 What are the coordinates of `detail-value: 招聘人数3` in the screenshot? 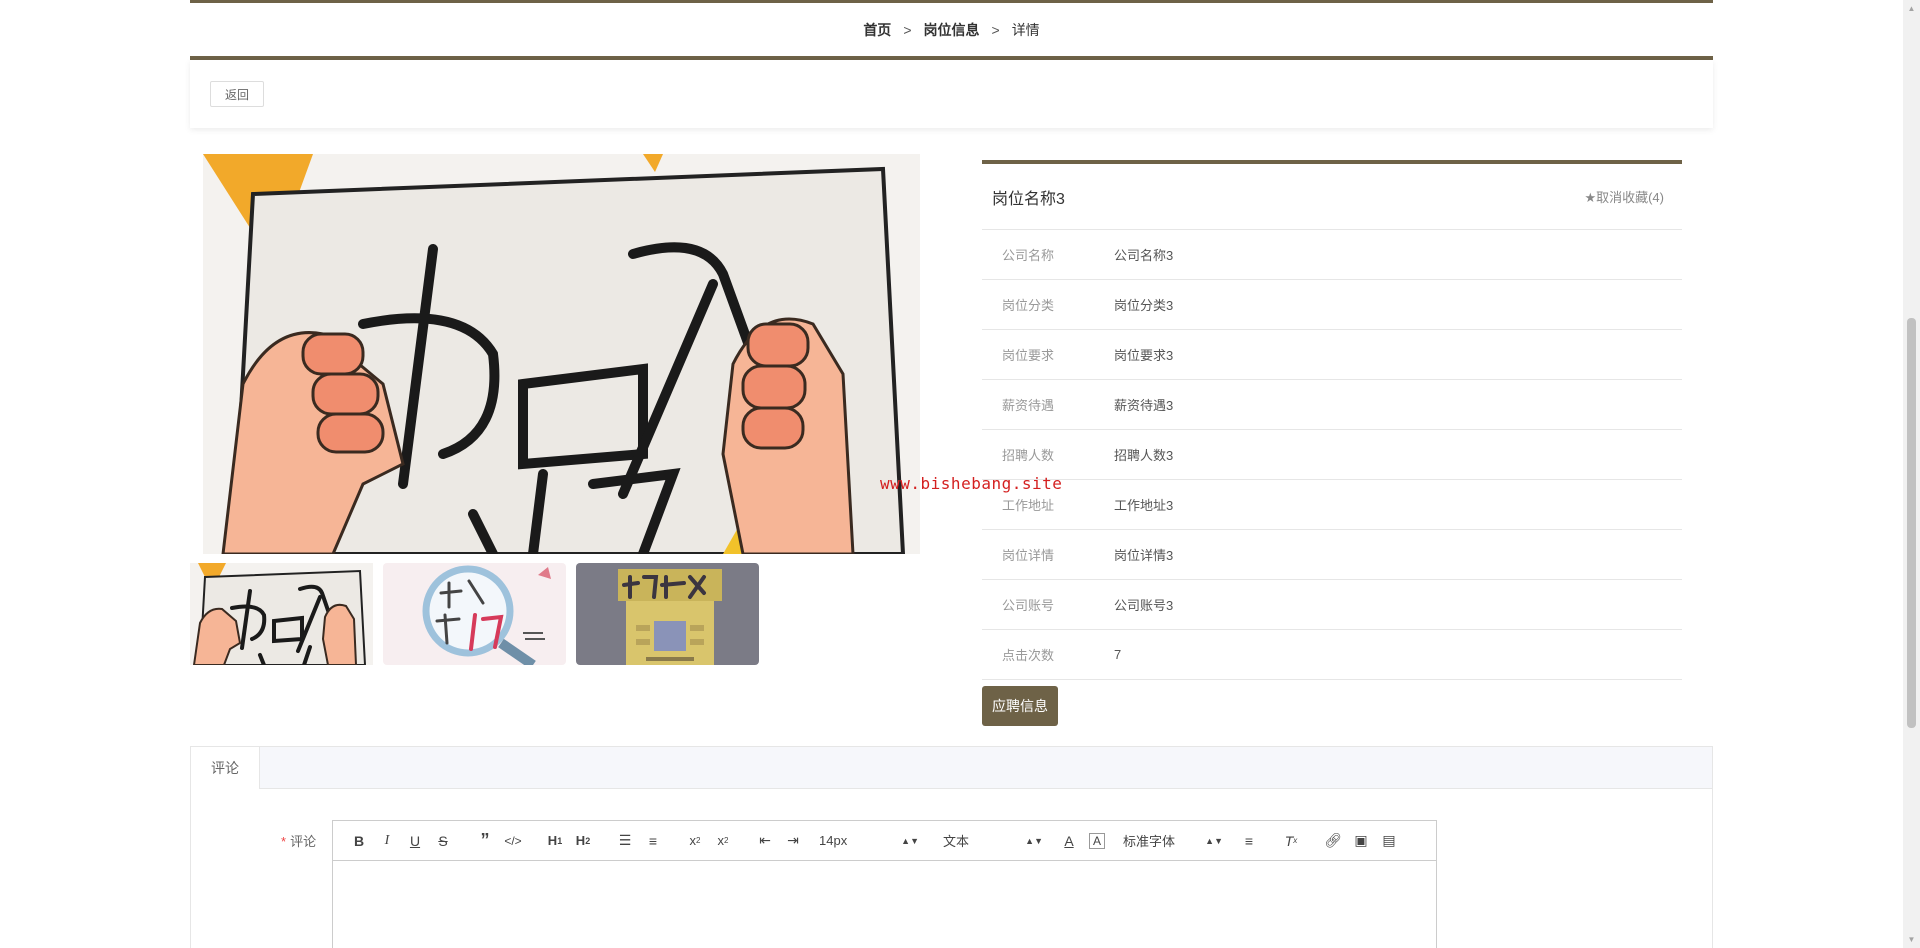 It's located at (1144, 455).